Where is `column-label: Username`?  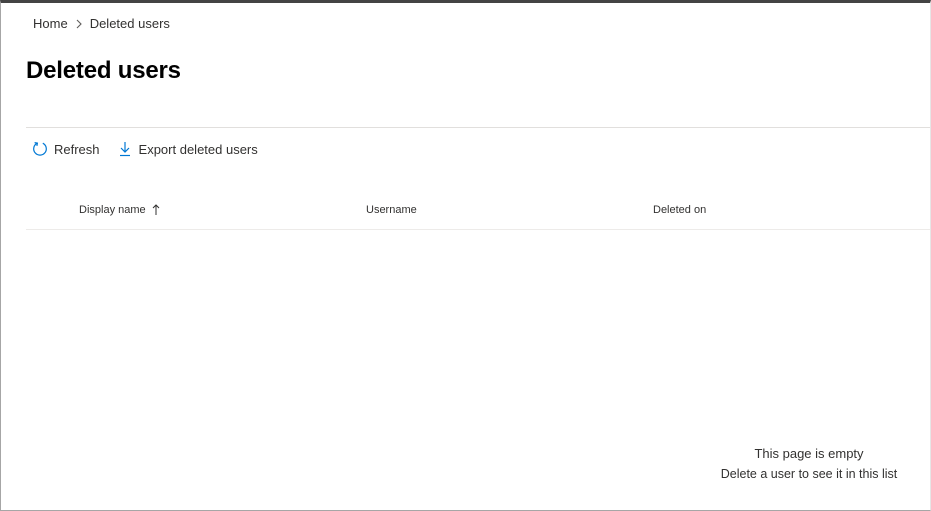 column-label: Username is located at coordinates (391, 210).